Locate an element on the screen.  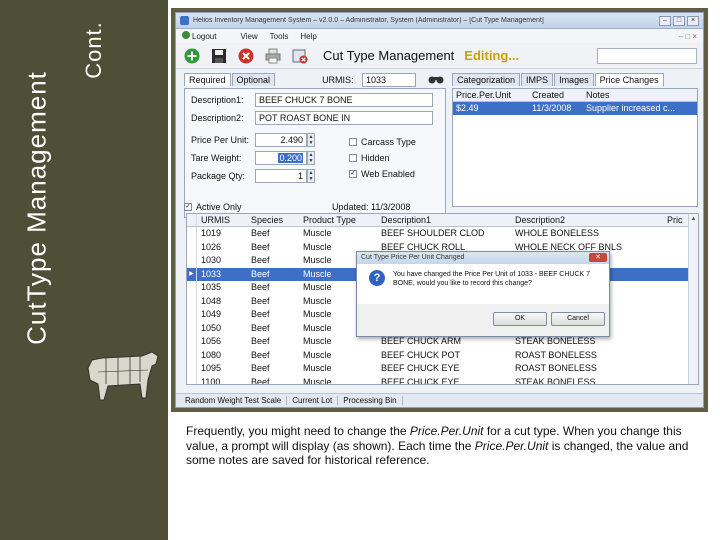
cell-urmis: 1019 is located at coordinates (211, 233).